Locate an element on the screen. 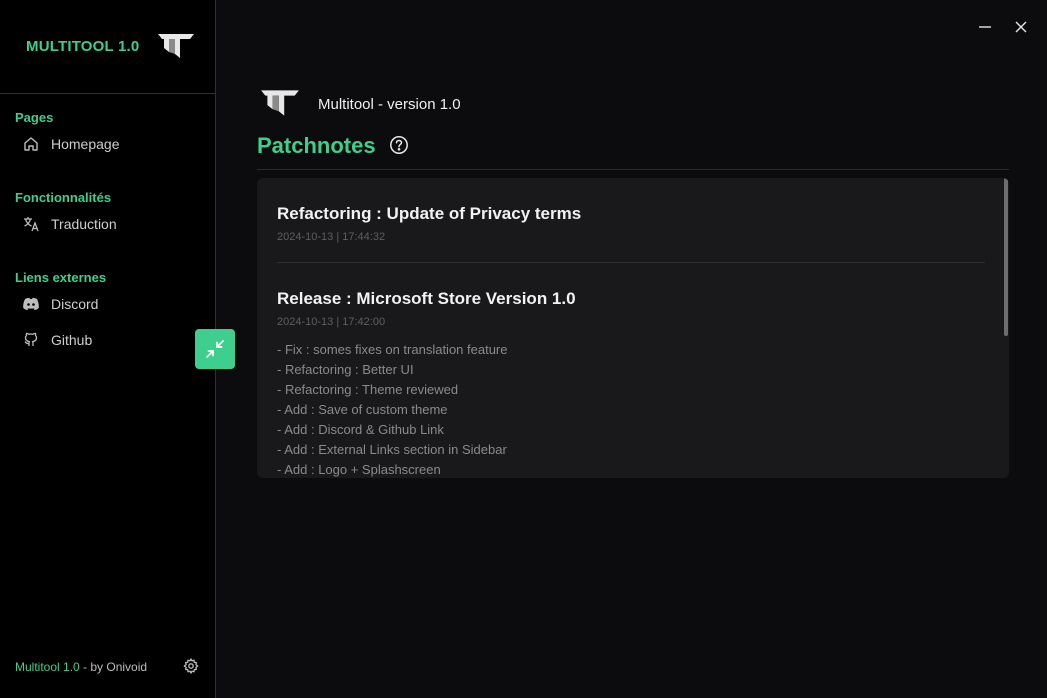  section-title-pages: Pages is located at coordinates (34, 117).